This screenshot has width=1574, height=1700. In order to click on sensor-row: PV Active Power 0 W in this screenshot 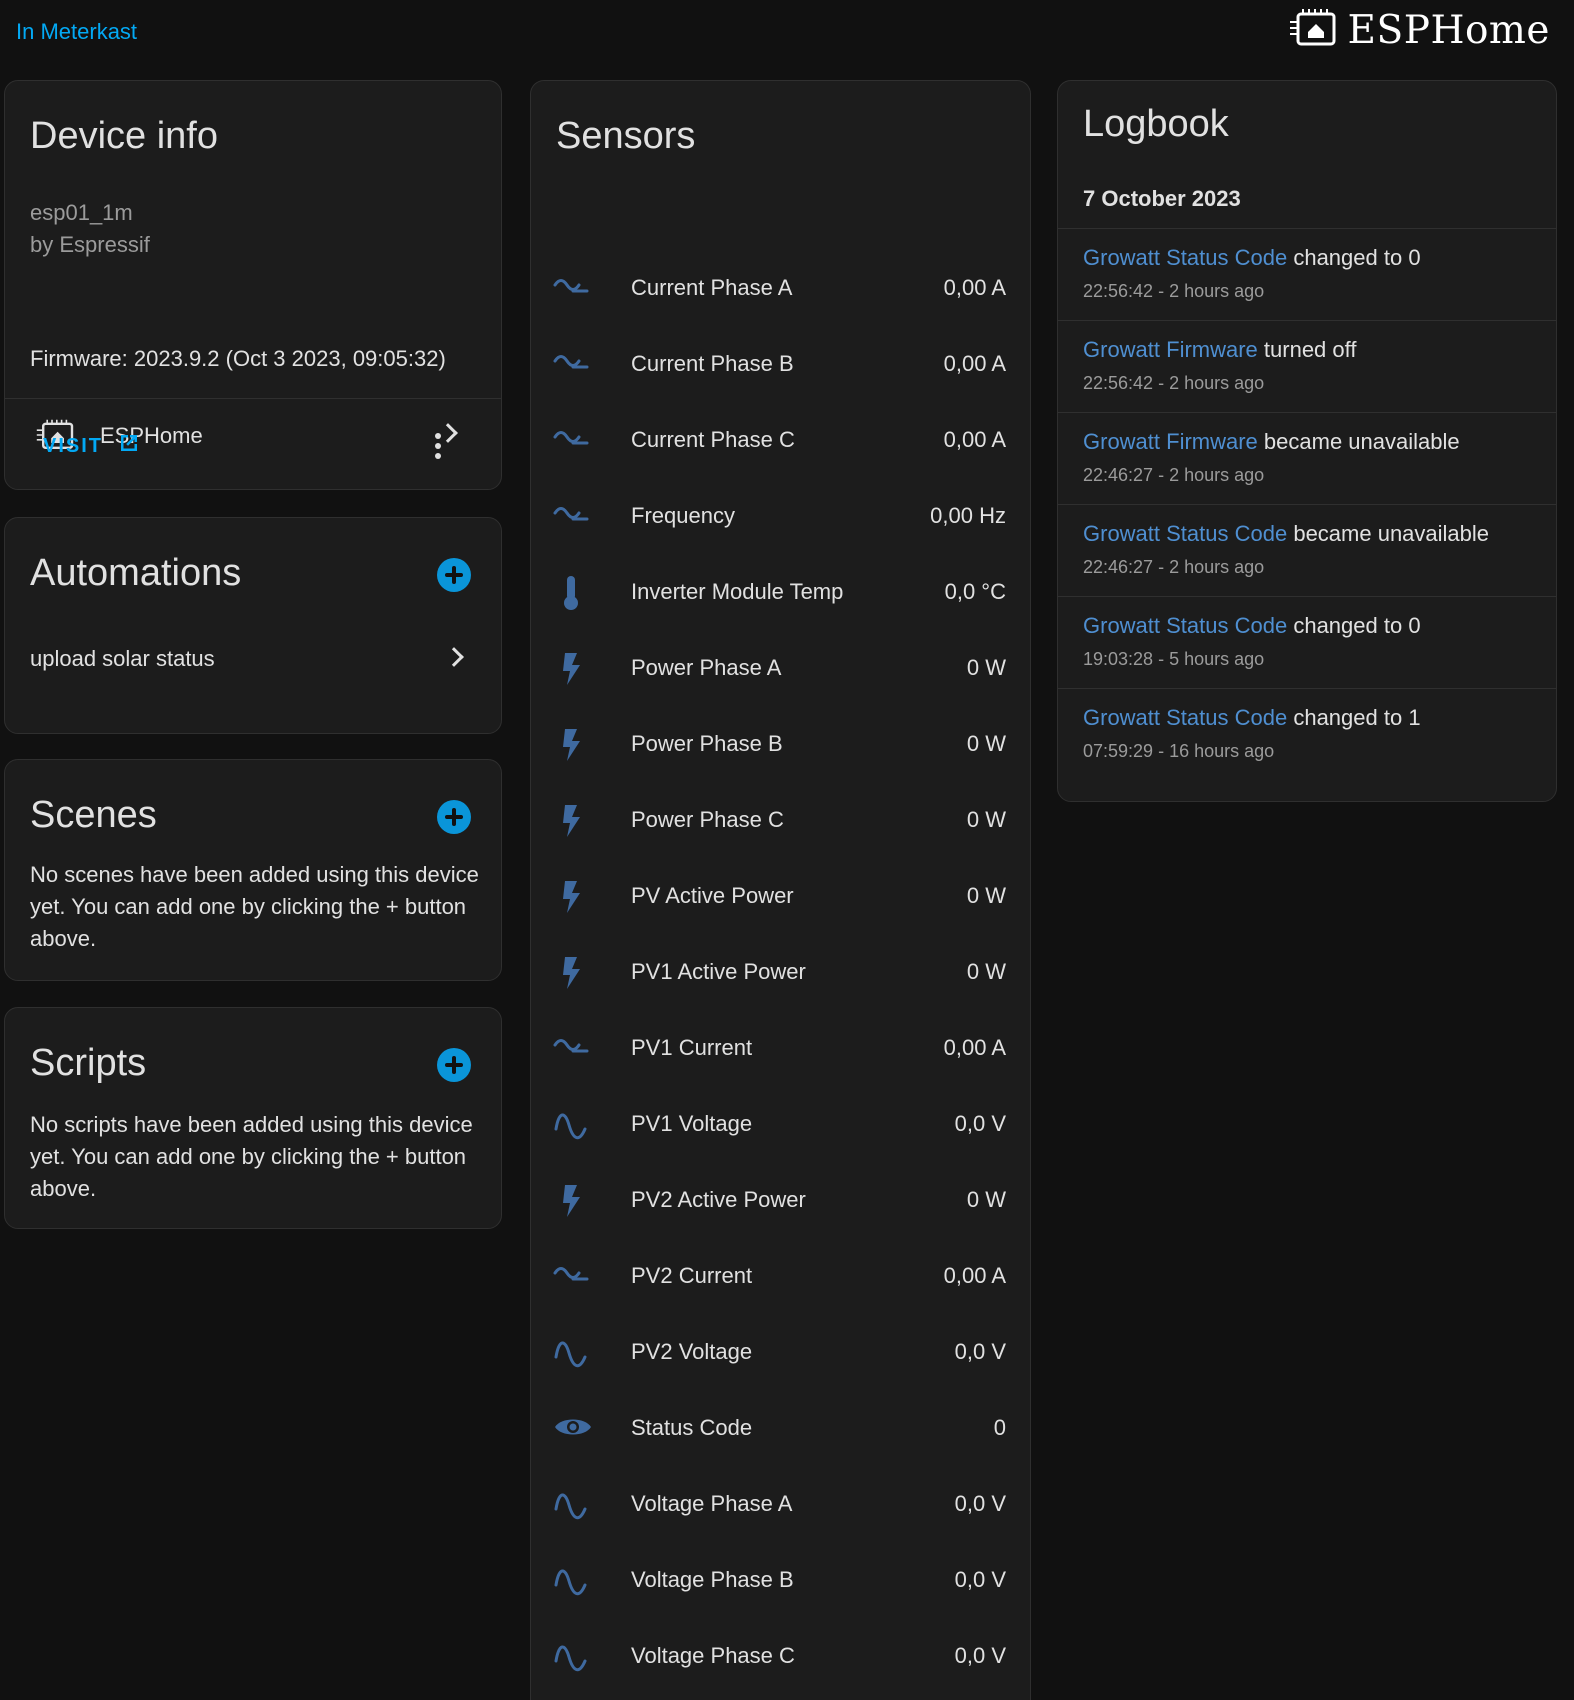, I will do `click(780, 897)`.